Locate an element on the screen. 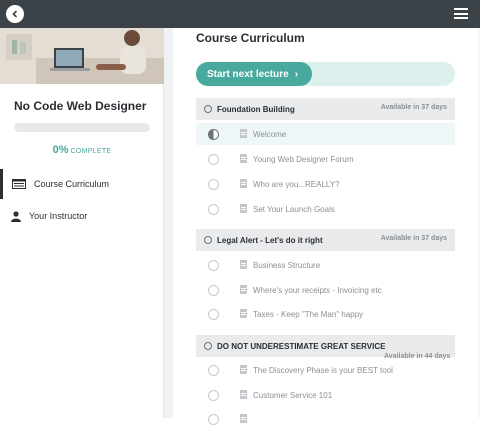 The image size is (480, 430). top-bar is located at coordinates (240, 14).